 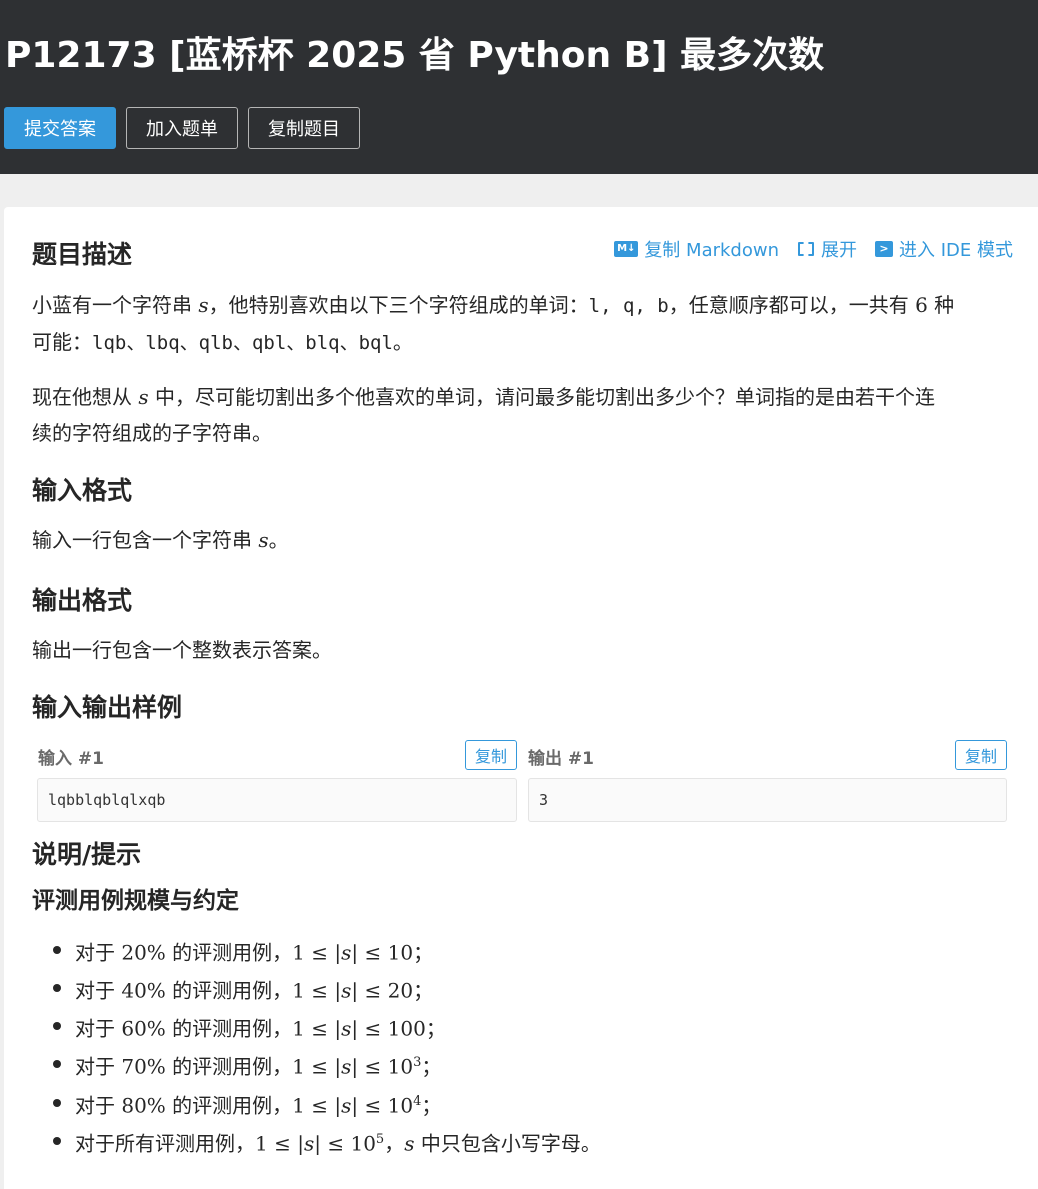 What do you see at coordinates (326, 951) in the screenshot?
I see `limit-item: 对于 20% 的评测用例，1 ≤ |s| ≤ 10；` at bounding box center [326, 951].